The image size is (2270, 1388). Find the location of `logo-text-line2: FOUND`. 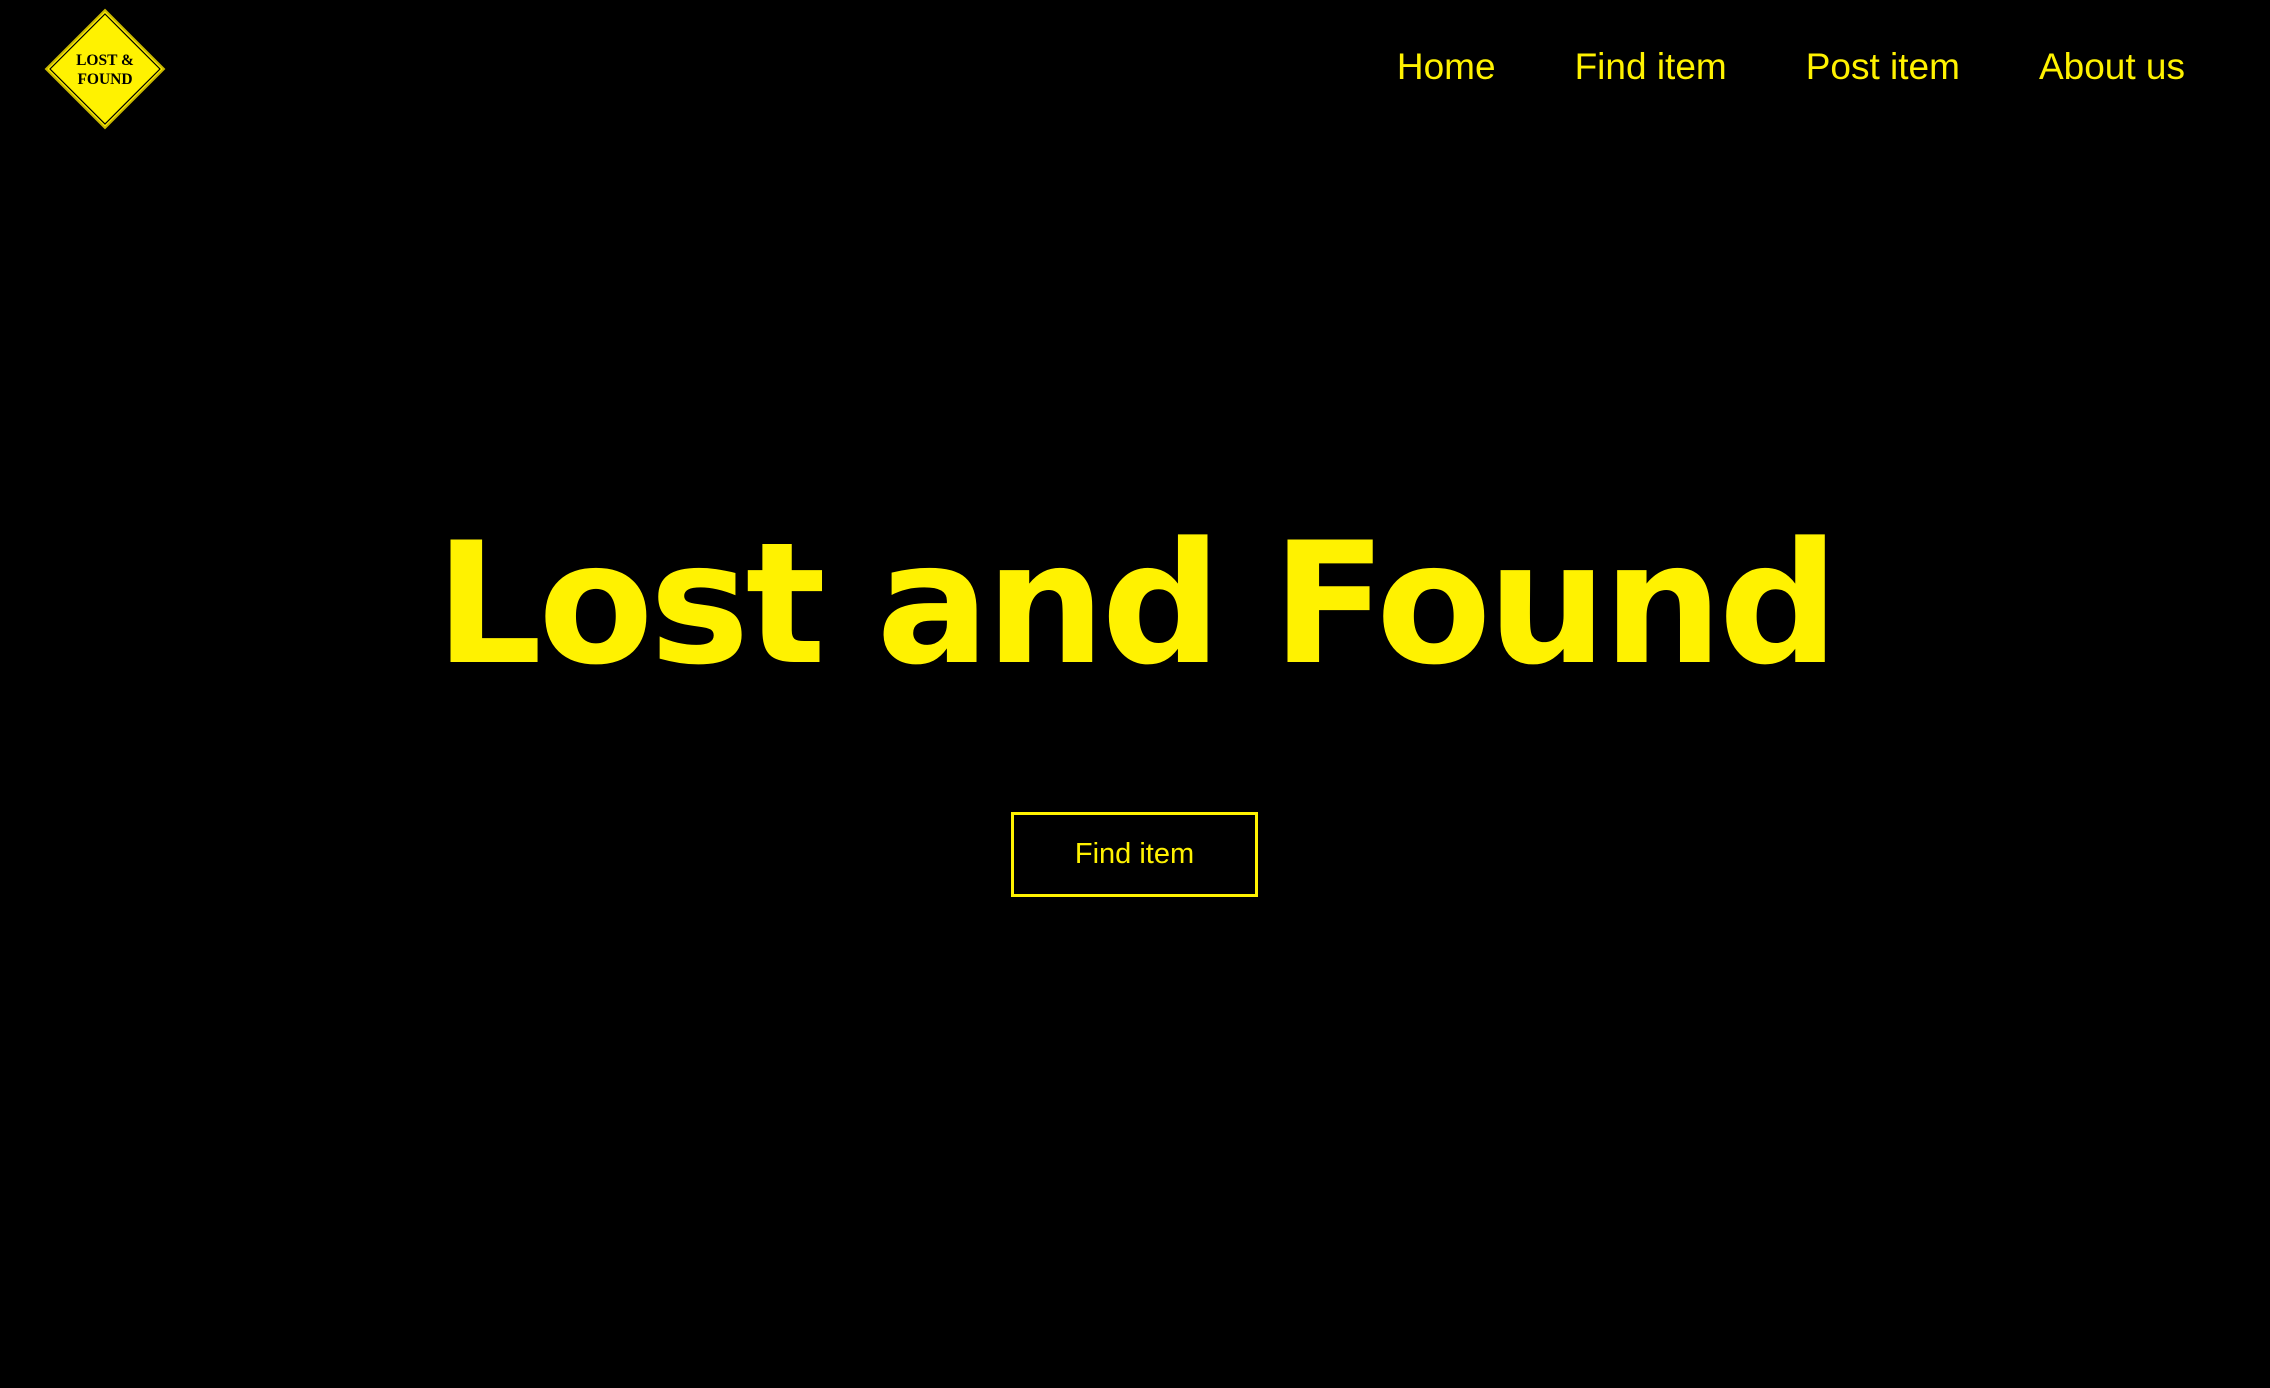

logo-text-line2: FOUND is located at coordinates (104, 79).